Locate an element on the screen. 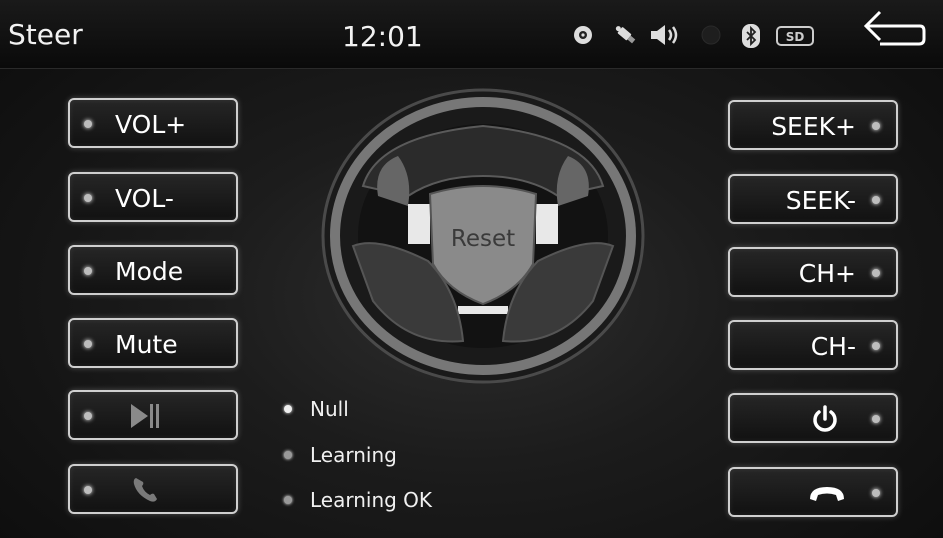 The image size is (943, 538). mode-button: Mode is located at coordinates (153, 270).